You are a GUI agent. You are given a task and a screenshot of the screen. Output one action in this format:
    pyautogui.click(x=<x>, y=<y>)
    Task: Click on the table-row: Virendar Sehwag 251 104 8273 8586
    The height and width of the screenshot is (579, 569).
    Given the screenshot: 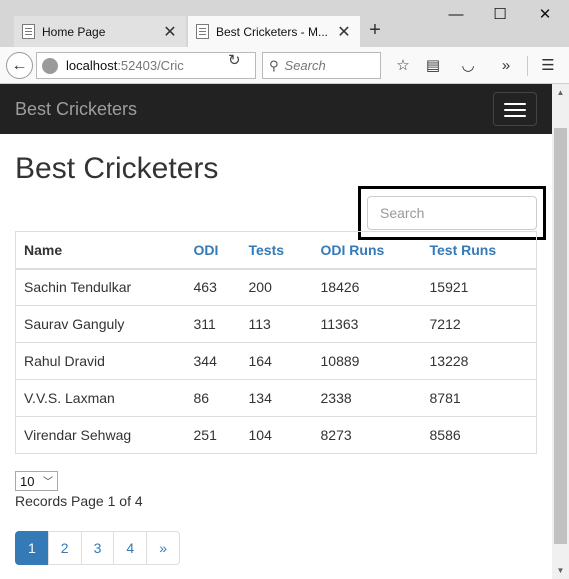 What is the action you would take?
    pyautogui.click(x=276, y=435)
    